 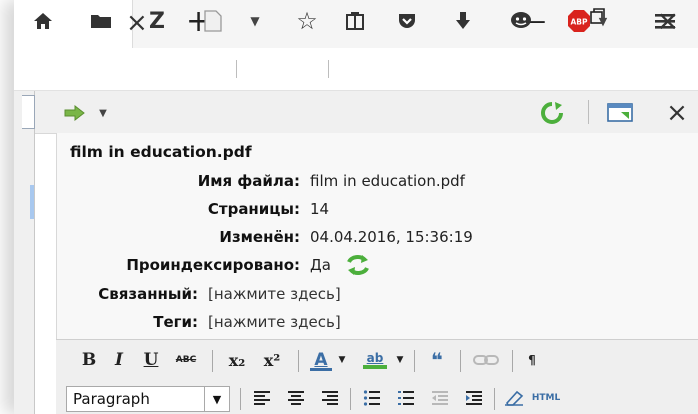 I want to click on forward-arrow-icon, so click(x=75, y=113).